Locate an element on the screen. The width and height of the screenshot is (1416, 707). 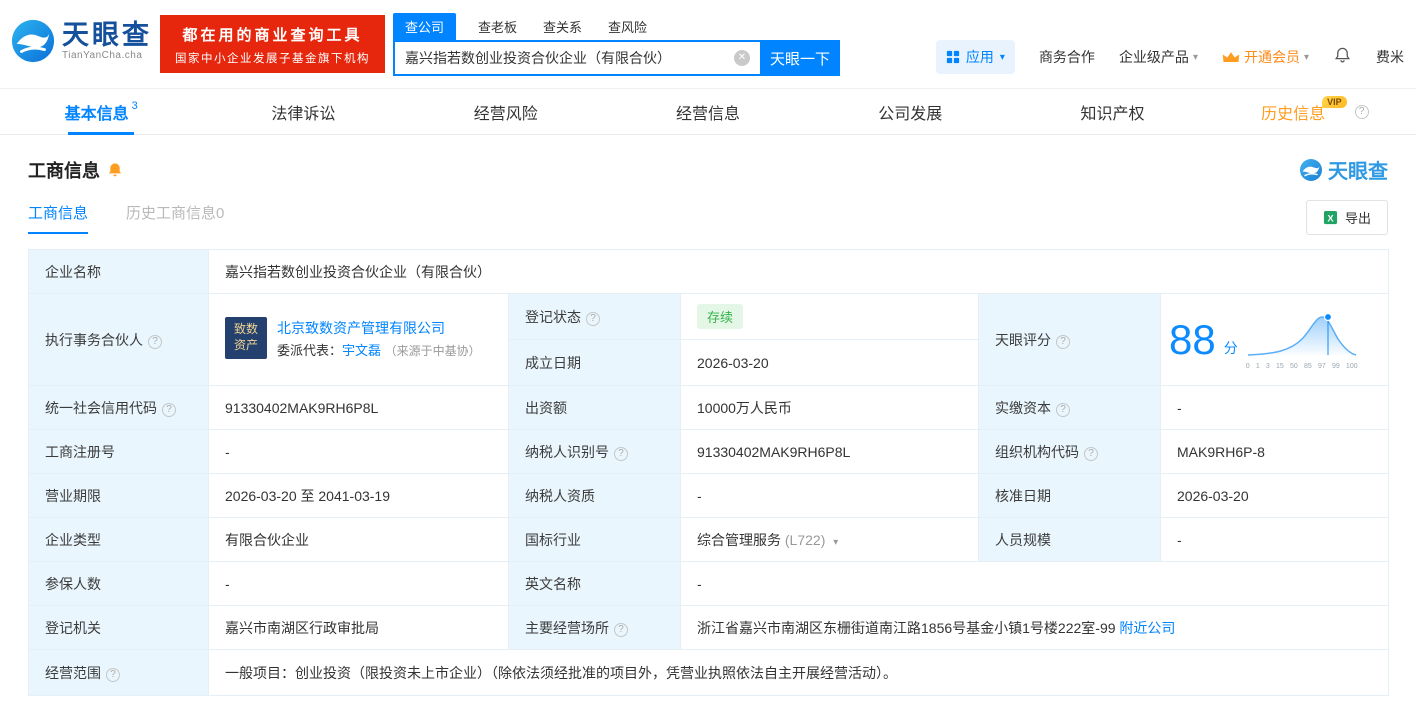
row-company-type: 企业类型 有限合伙企业 国标行业 综合管理服务 (L722) ▾ 人员规模 - is located at coordinates (709, 539).